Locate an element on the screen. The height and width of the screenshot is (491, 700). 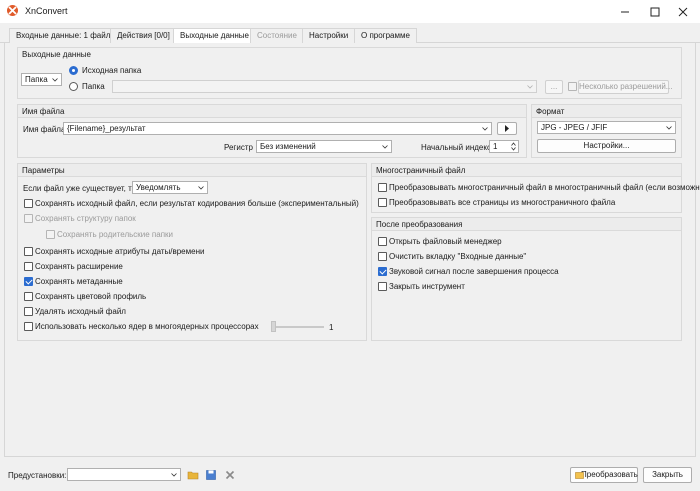
keep-original-checkbox is located at coordinates (28, 203).